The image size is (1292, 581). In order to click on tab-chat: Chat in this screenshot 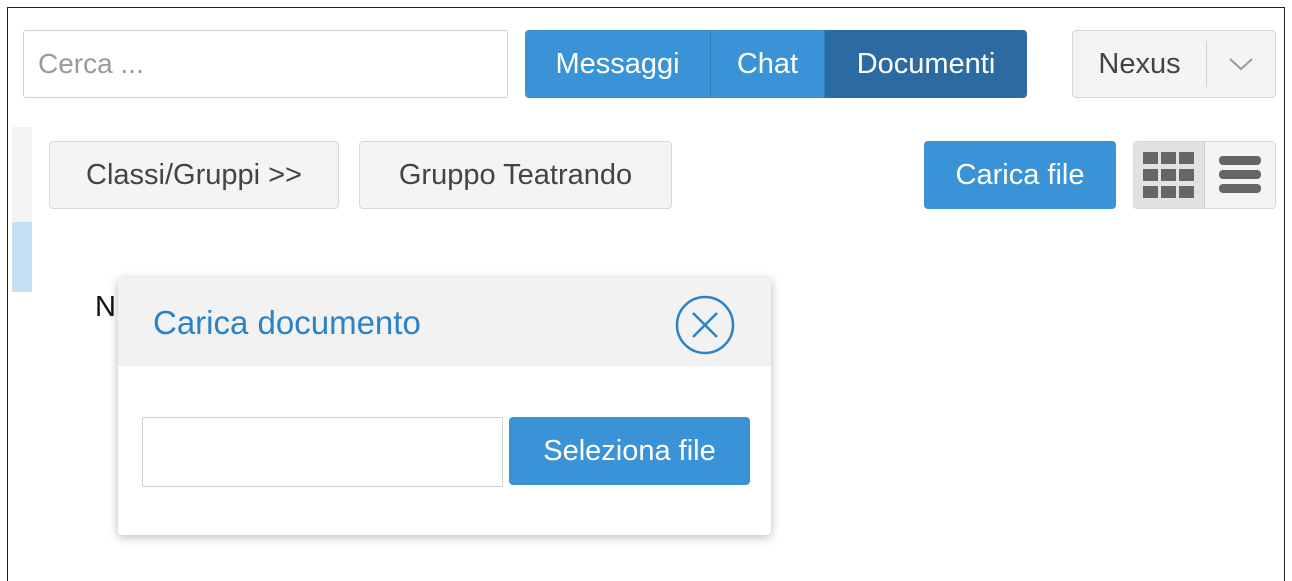, I will do `click(768, 64)`.